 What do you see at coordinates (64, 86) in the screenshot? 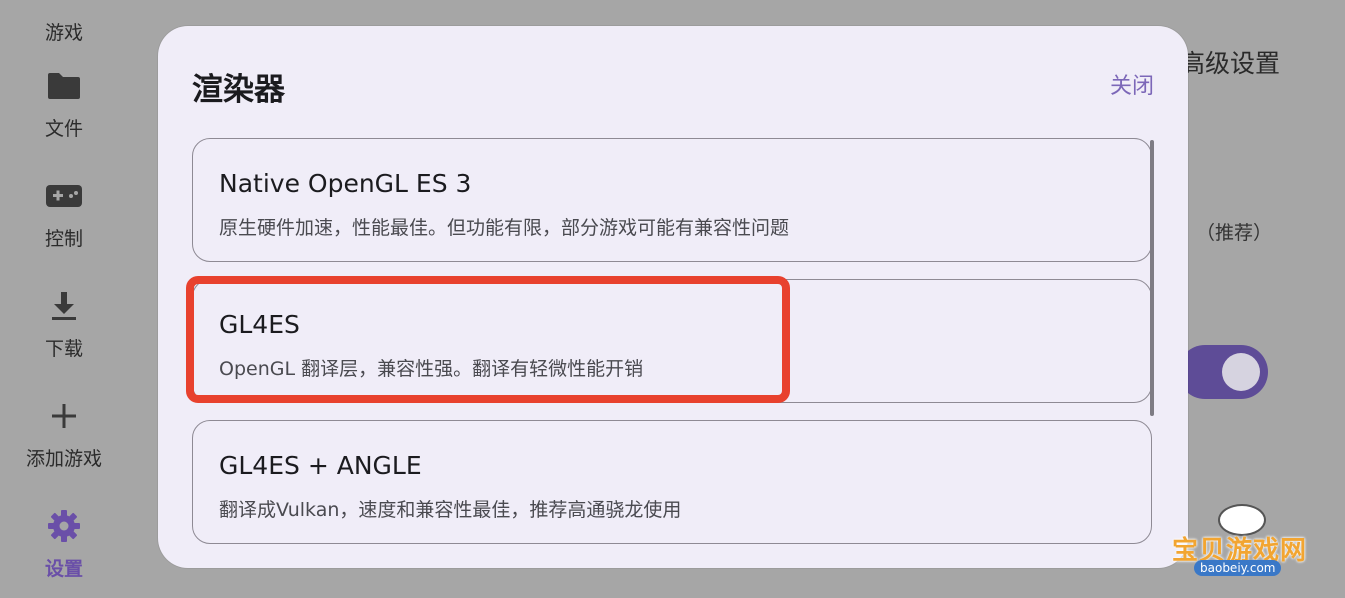
I see `folder-icon` at bounding box center [64, 86].